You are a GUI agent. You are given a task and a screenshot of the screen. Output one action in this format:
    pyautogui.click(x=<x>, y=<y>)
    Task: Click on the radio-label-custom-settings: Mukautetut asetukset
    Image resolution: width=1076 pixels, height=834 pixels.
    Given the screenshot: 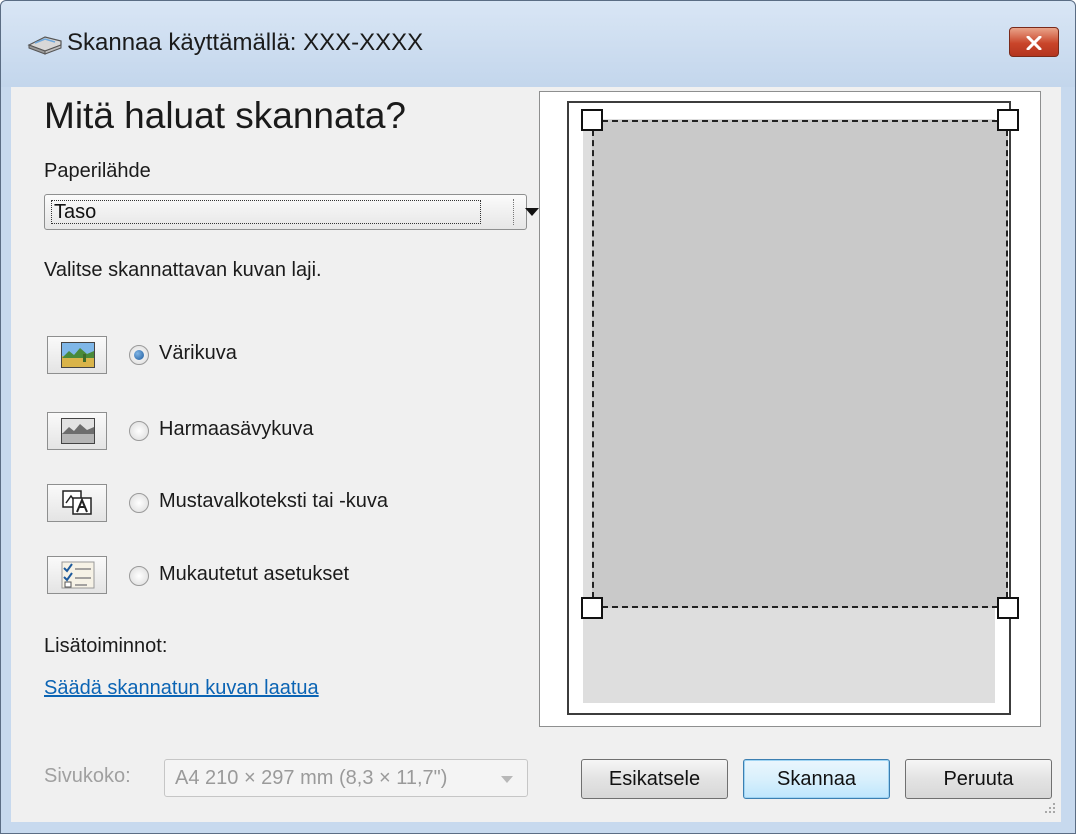 What is the action you would take?
    pyautogui.click(x=254, y=574)
    